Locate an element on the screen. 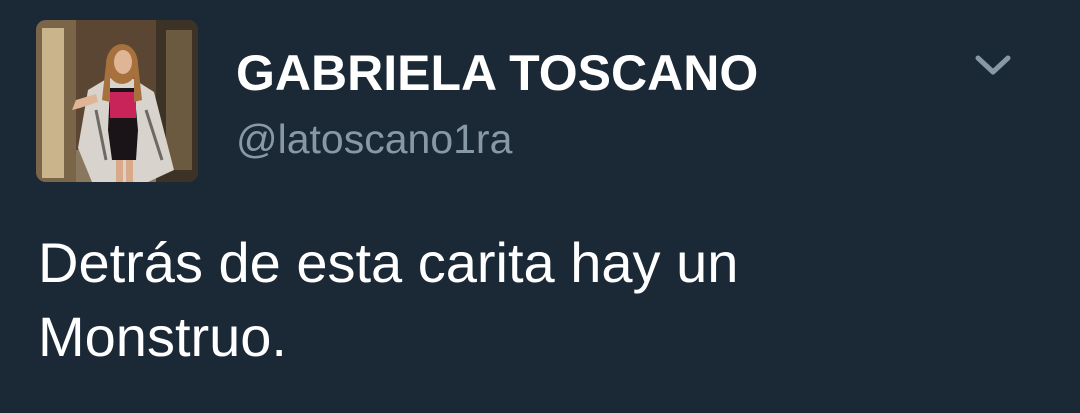 This screenshot has height=413, width=1080. tweet-text-line: Detrás de esta carita hay un is located at coordinates (388, 262).